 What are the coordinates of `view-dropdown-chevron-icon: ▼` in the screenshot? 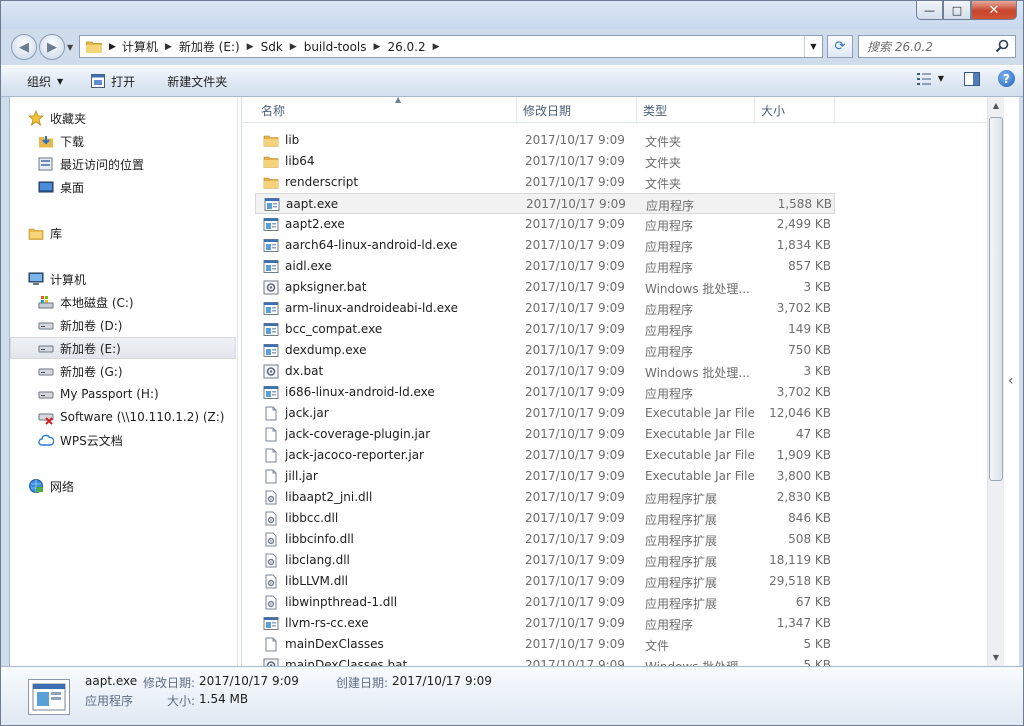 It's located at (941, 78).